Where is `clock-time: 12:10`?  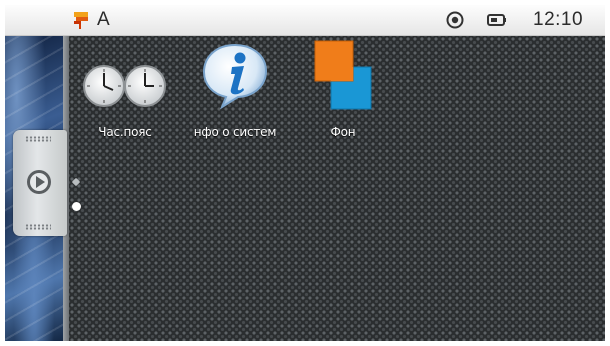
clock-time: 12:10 is located at coordinates (558, 19).